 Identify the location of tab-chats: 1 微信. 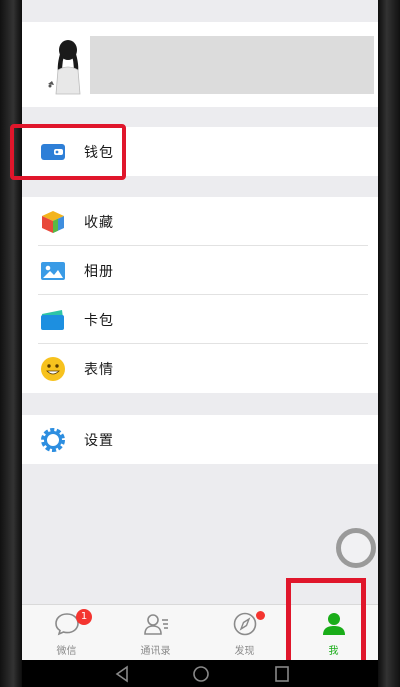
(66, 632).